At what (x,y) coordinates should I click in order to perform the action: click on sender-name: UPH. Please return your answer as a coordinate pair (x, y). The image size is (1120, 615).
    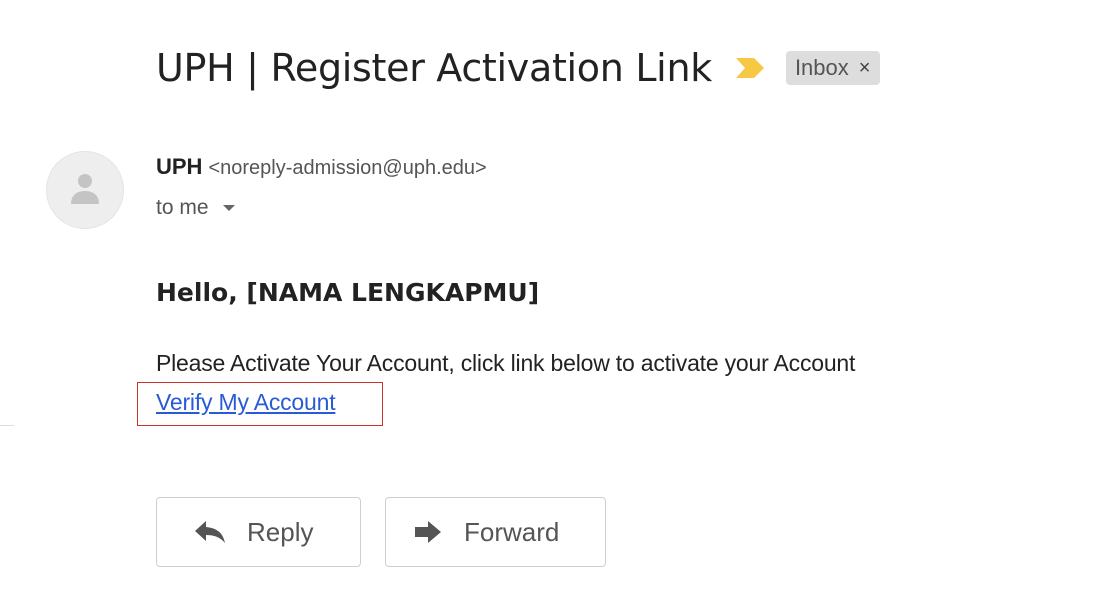
    Looking at the image, I should click on (179, 166).